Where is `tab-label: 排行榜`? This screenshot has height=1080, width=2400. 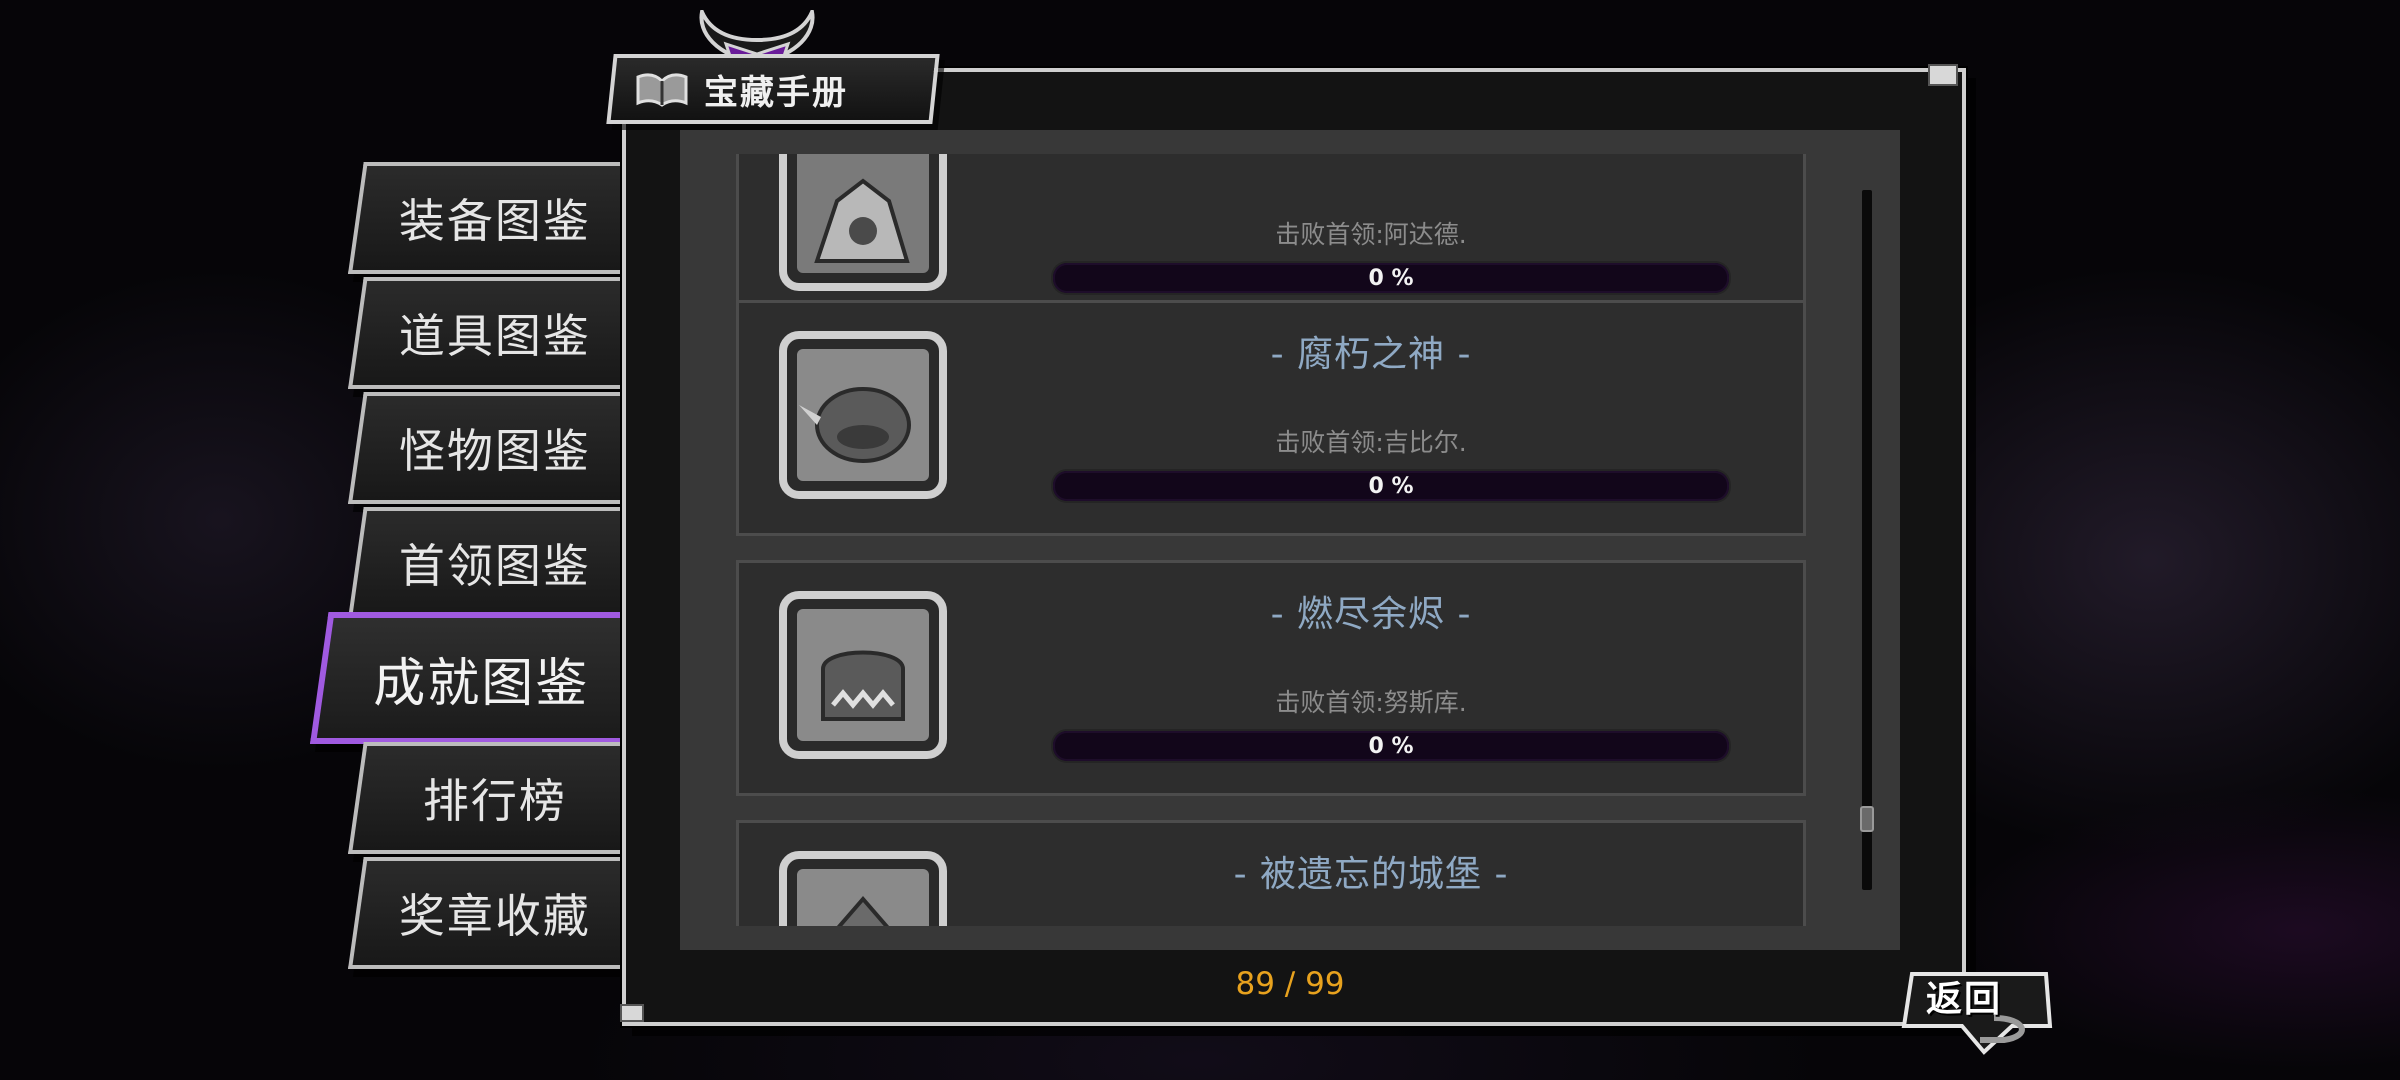 tab-label: 排行榜 is located at coordinates (494, 801).